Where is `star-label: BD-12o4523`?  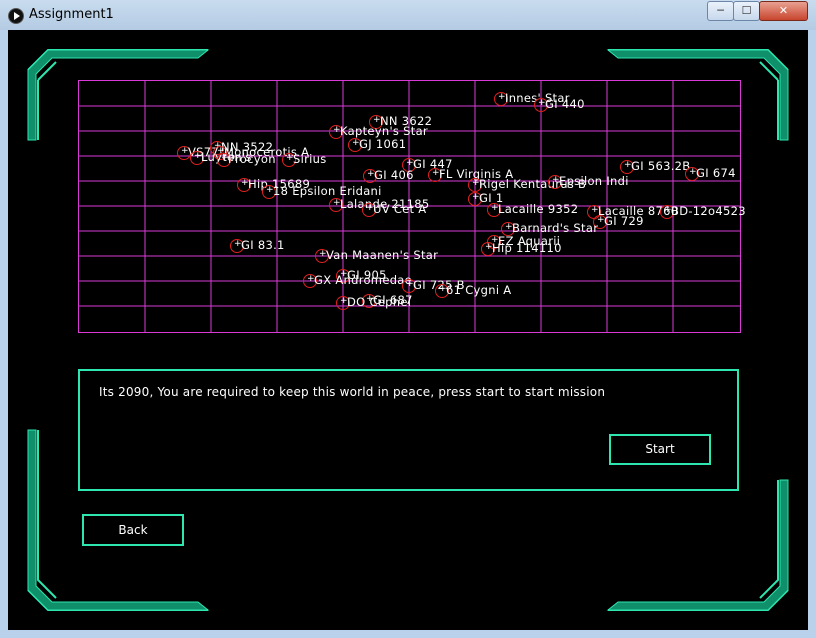 star-label: BD-12o4523 is located at coordinates (708, 211).